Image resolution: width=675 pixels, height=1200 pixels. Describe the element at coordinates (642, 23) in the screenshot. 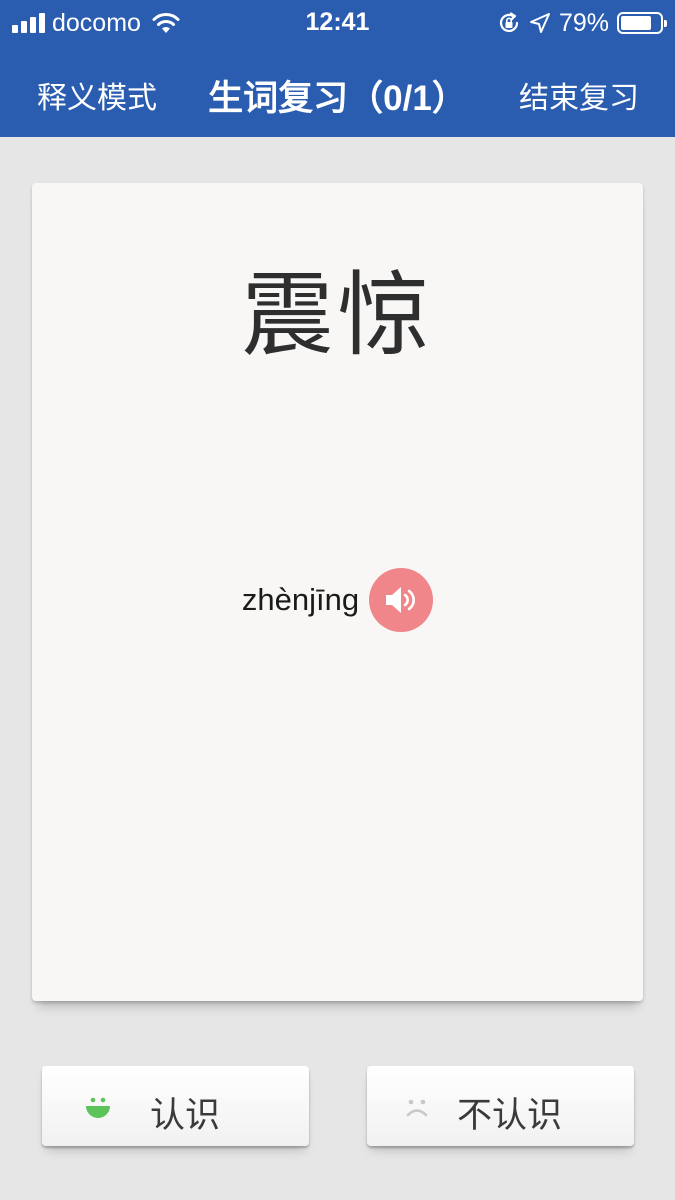

I see `battery-icon` at that location.